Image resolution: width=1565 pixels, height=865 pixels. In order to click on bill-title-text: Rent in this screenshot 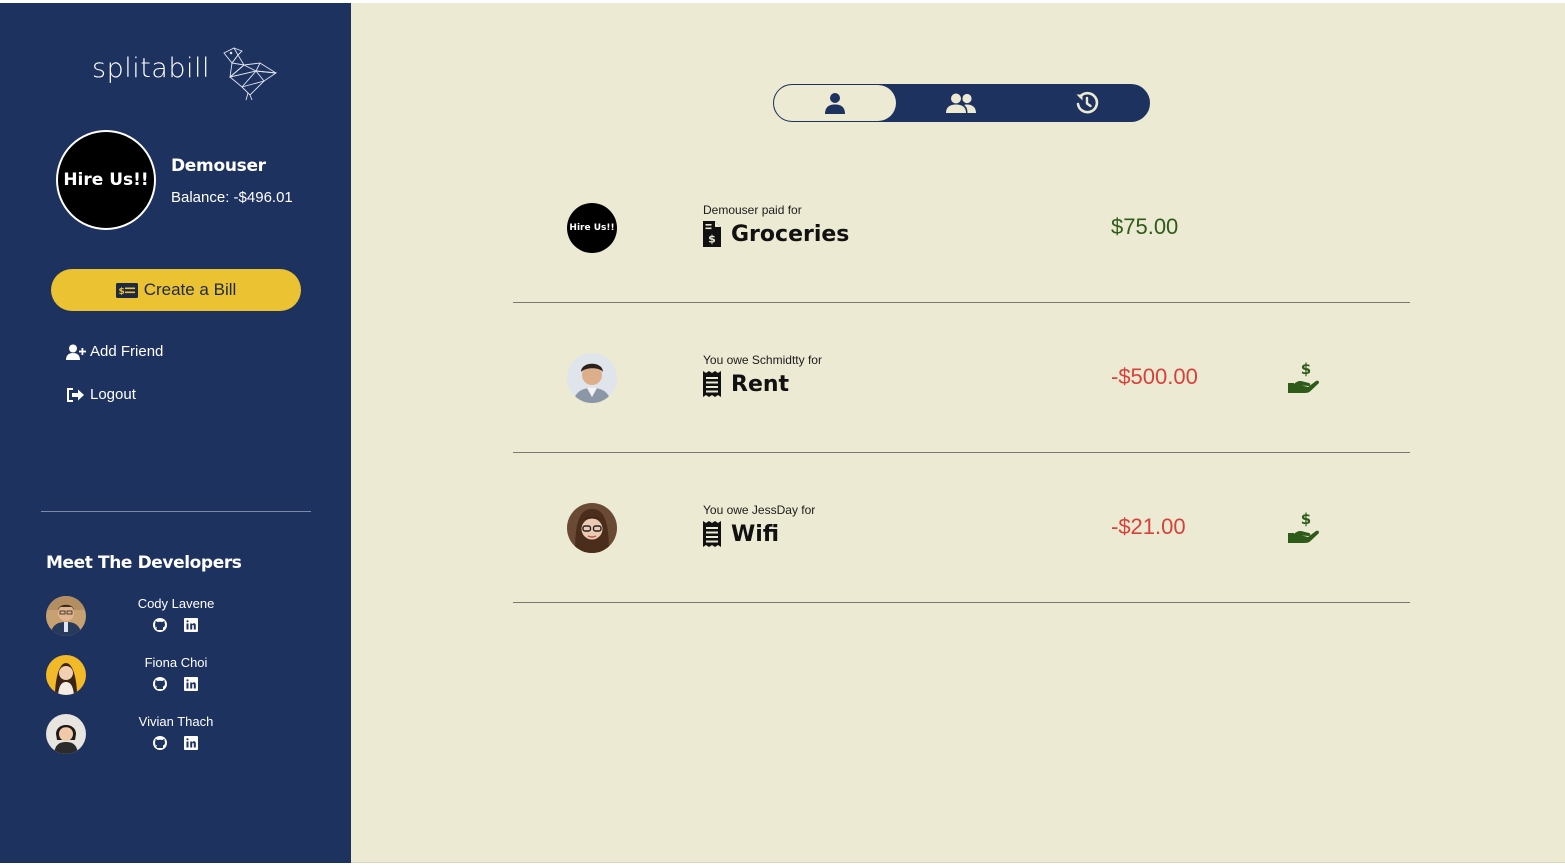, I will do `click(760, 384)`.